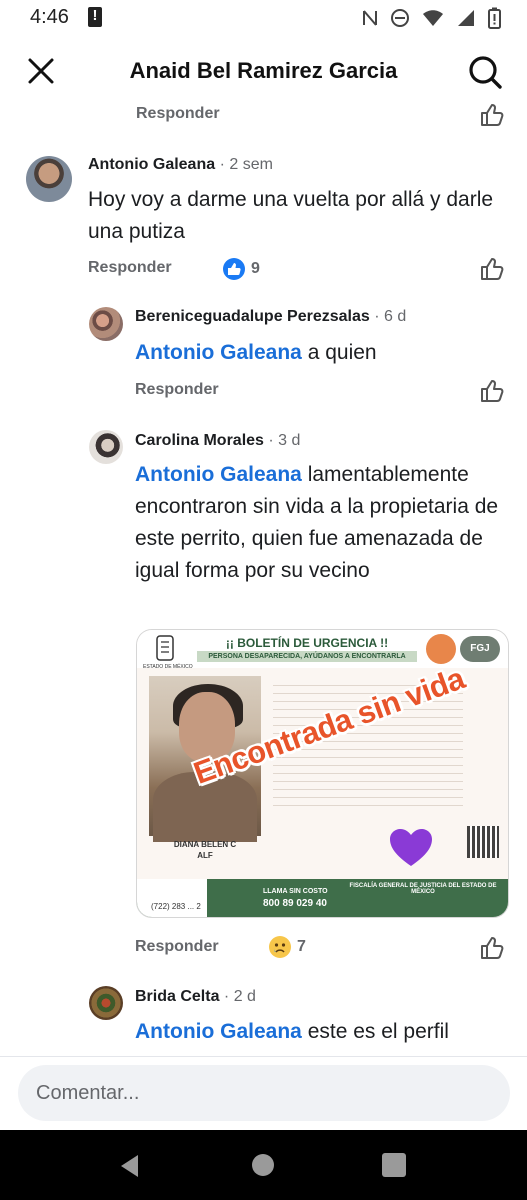 The height and width of the screenshot is (1200, 527). Describe the element at coordinates (180, 165) in the screenshot. I see `comment-author: Antonio Galeana · 2 sem` at that location.